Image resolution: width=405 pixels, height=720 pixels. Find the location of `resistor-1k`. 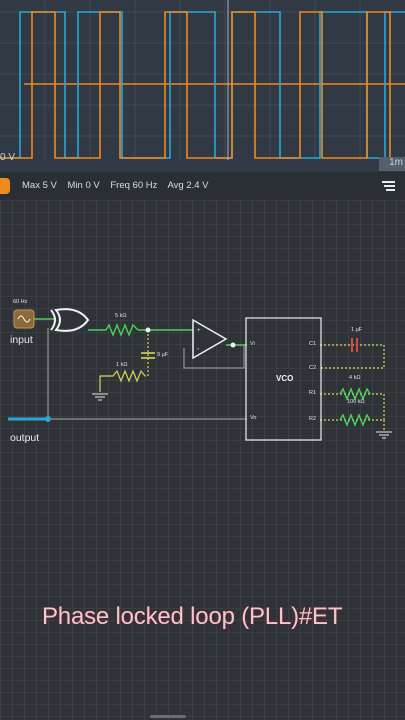

resistor-1k is located at coordinates (122, 380).